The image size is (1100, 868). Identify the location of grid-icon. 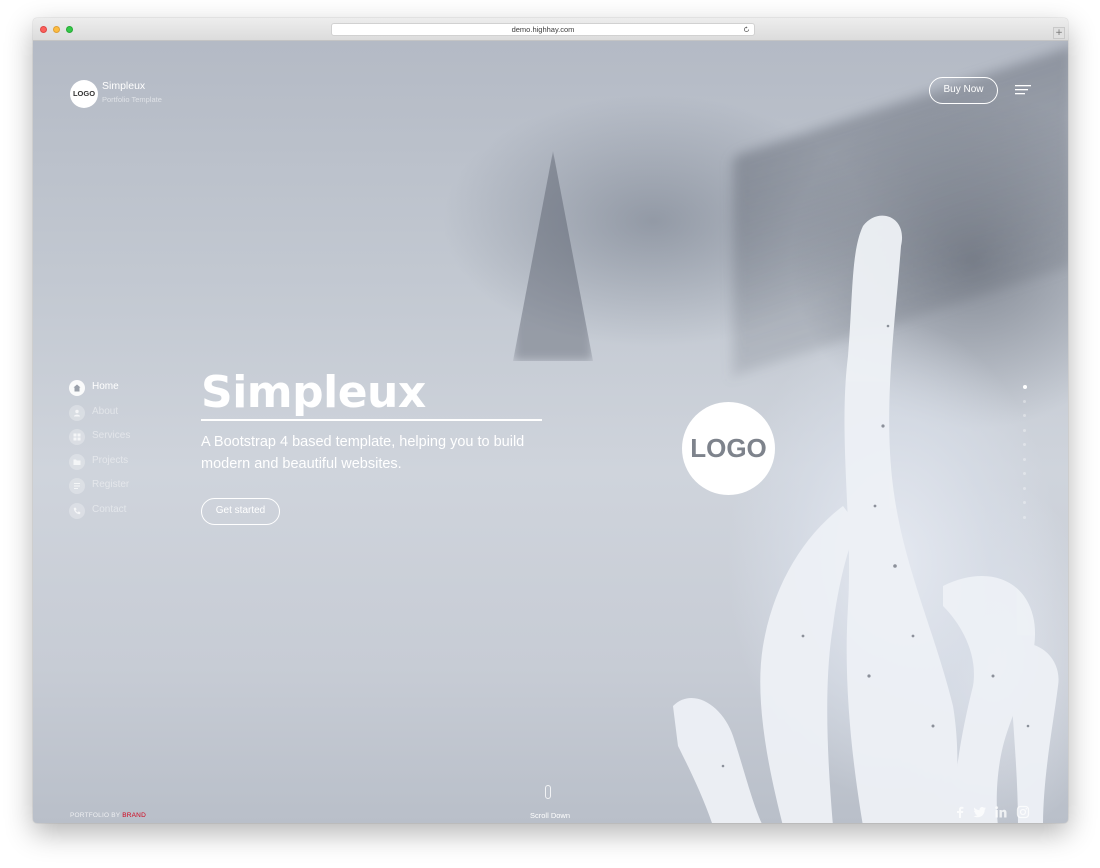
(77, 437).